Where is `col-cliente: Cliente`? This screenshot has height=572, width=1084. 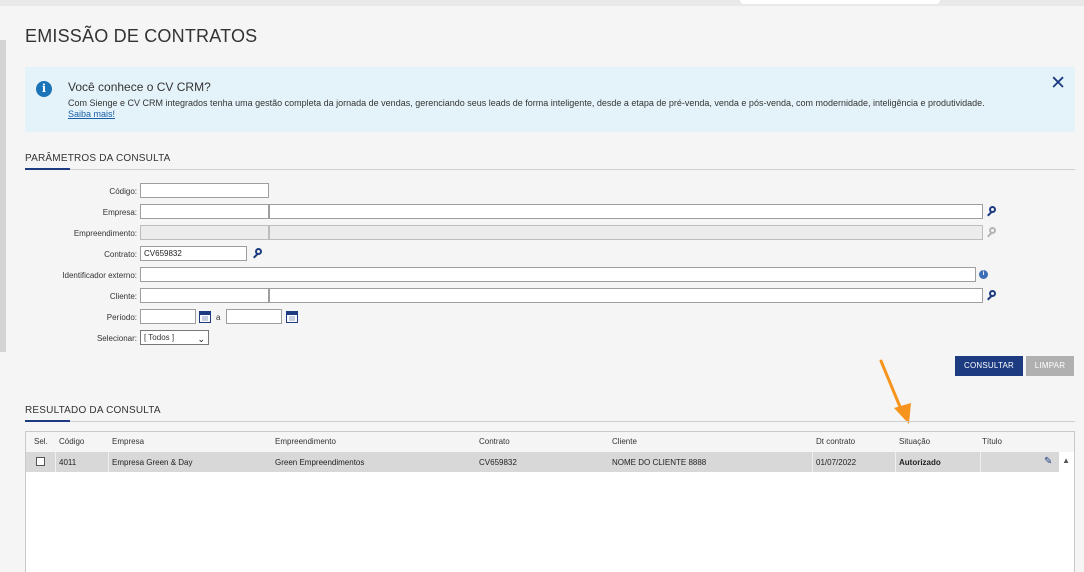
col-cliente: Cliente is located at coordinates (624, 441).